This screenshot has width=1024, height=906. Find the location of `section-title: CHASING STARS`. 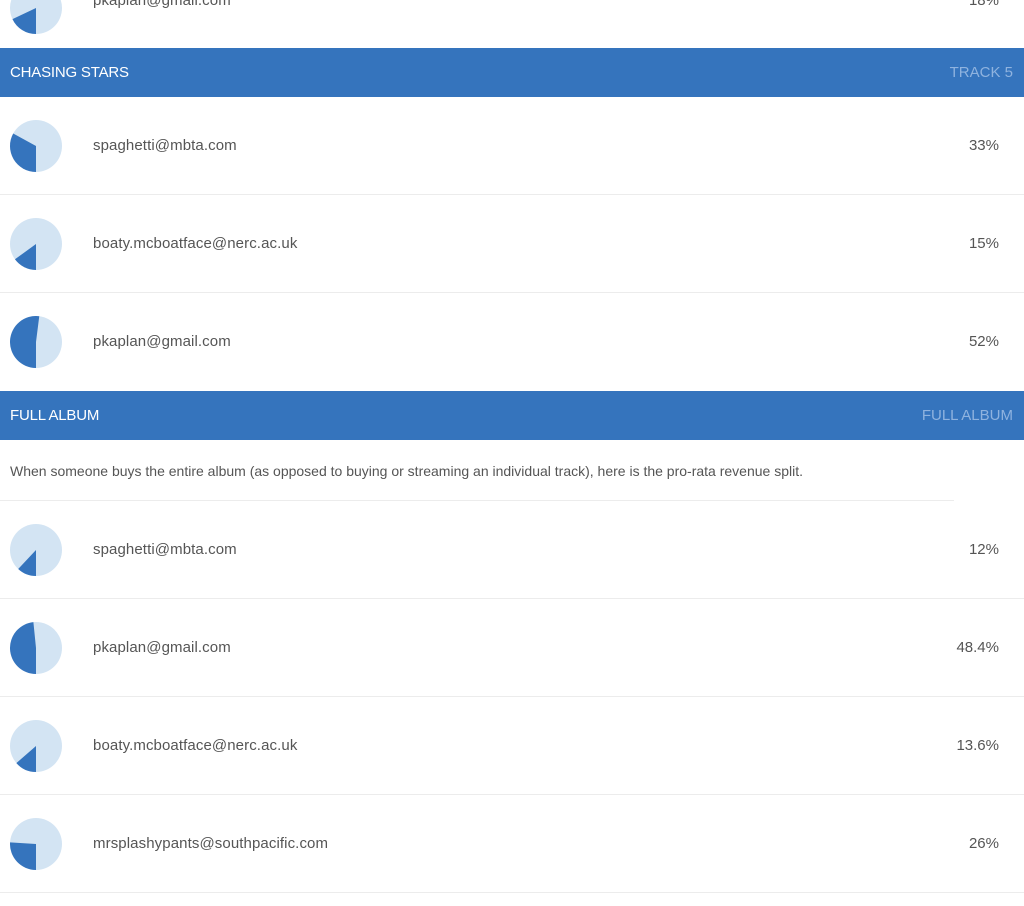

section-title: CHASING STARS is located at coordinates (69, 72).